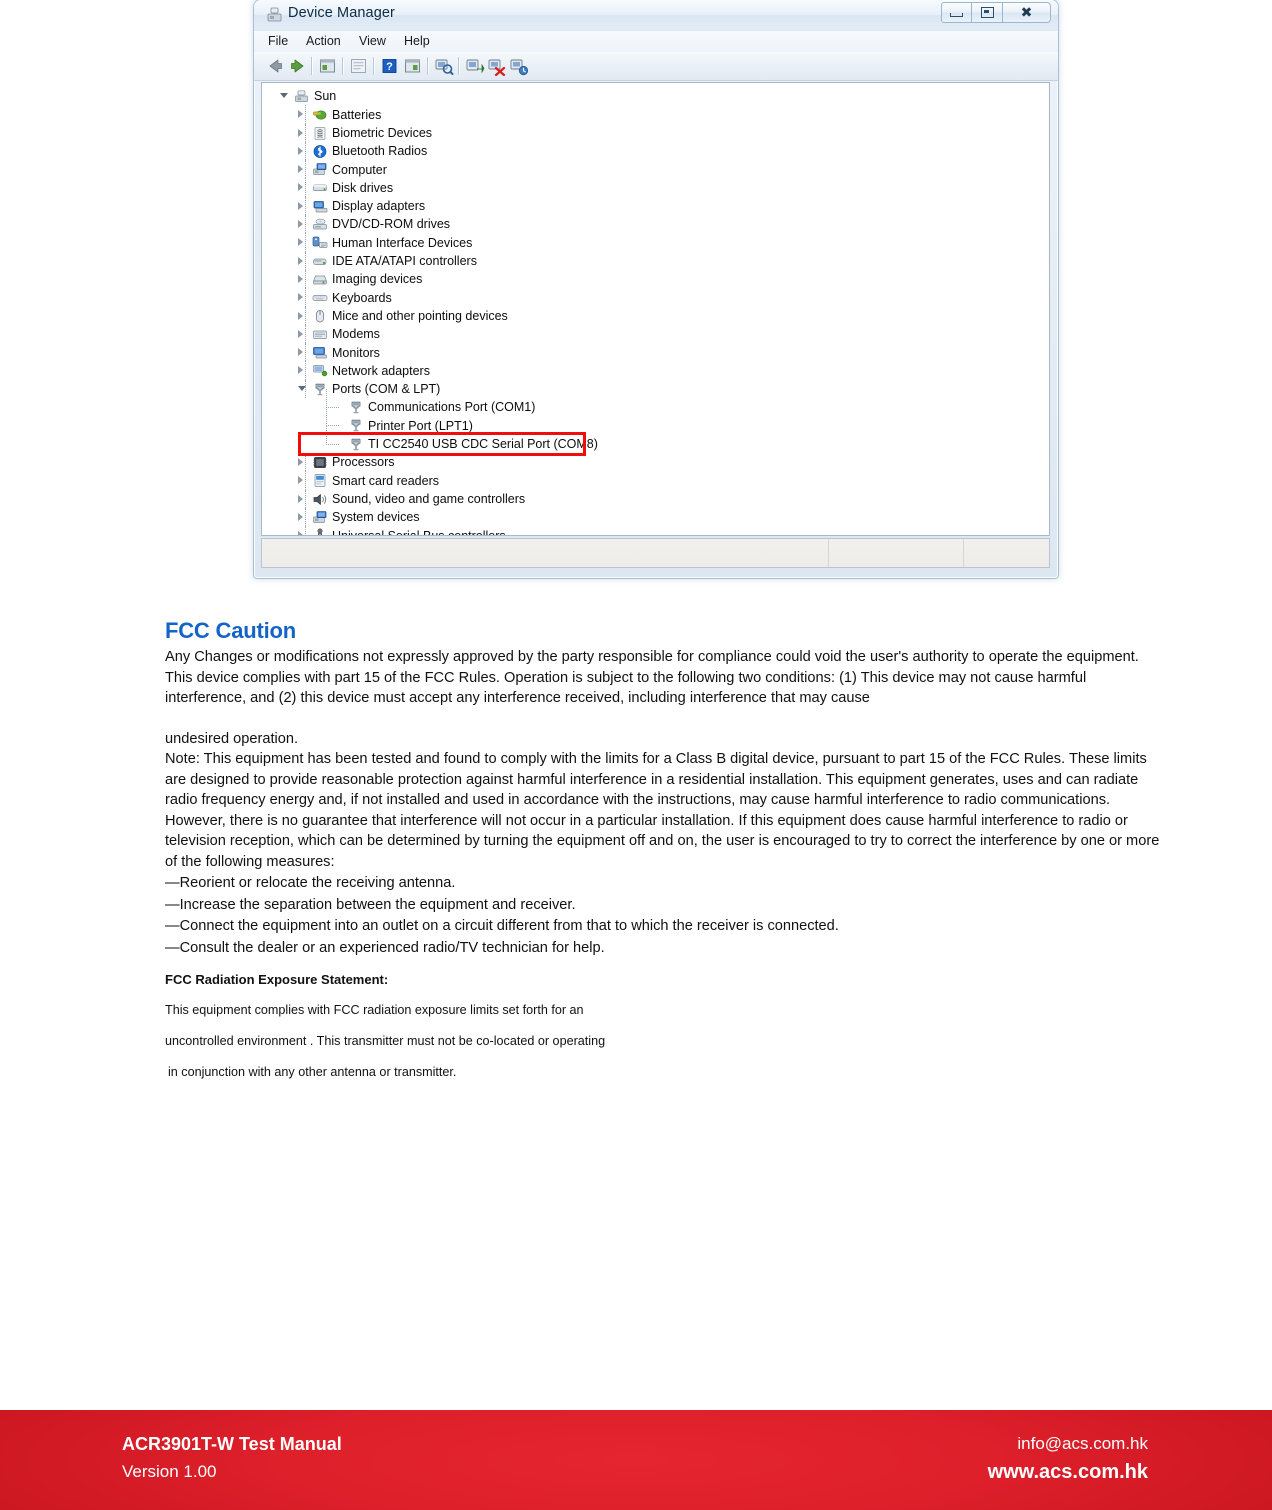 This screenshot has width=1272, height=1510. I want to click on forward-arrow-icon, so click(297, 66).